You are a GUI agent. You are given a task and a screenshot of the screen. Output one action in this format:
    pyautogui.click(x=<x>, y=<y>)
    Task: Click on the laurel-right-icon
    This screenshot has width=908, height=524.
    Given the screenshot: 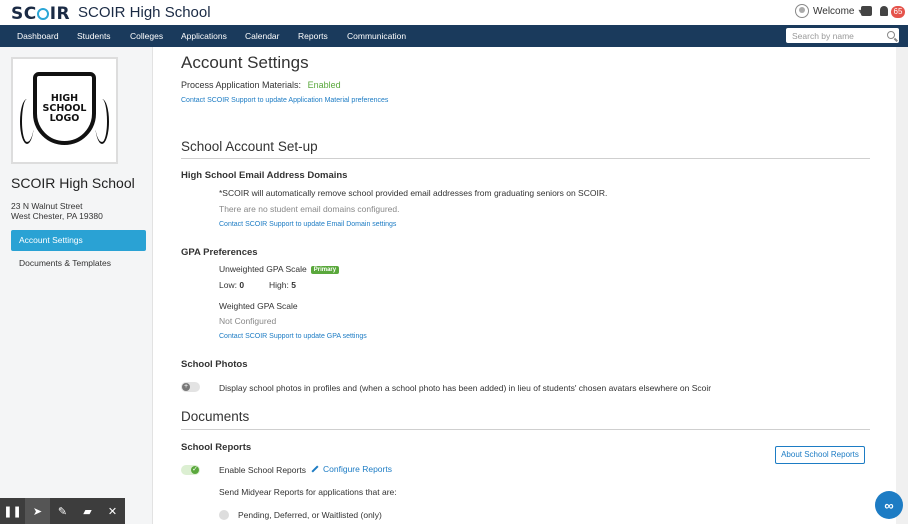 What is the action you would take?
    pyautogui.click(x=102, y=121)
    